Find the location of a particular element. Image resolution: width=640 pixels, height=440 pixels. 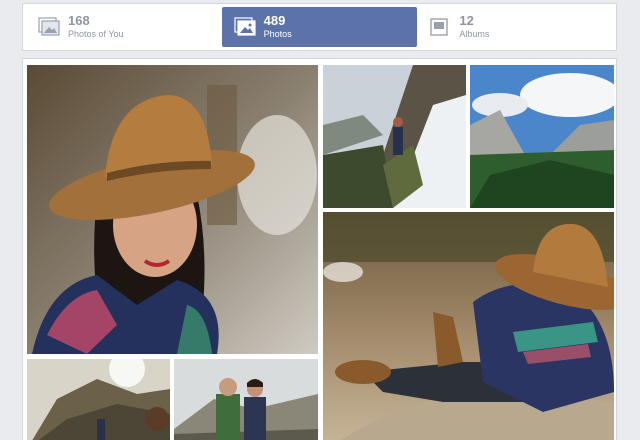

photo-thumbnail-couple is located at coordinates (246, 399).